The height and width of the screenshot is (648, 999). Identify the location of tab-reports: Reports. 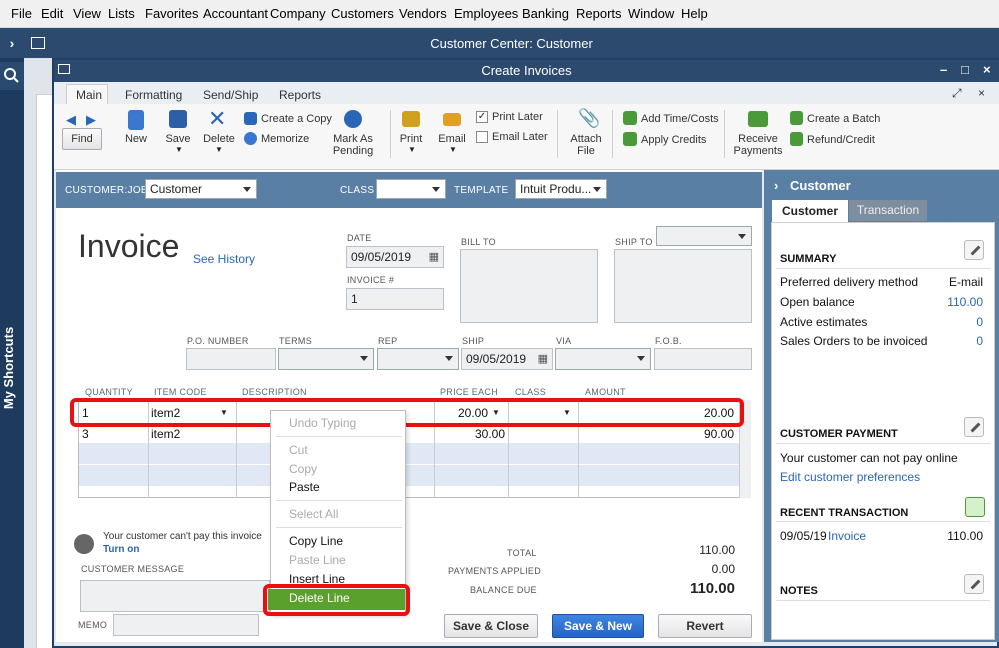
(300, 95).